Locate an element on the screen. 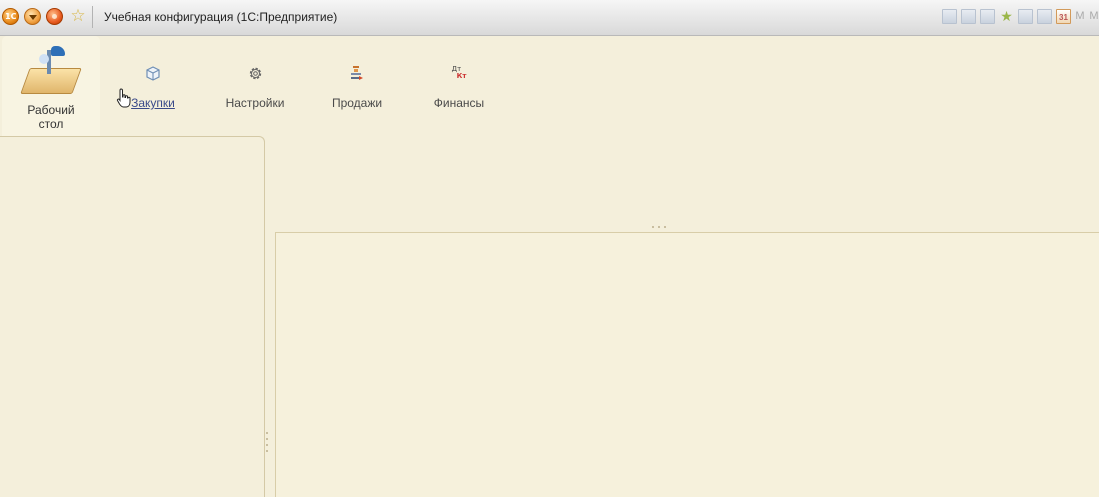  history-icon is located at coordinates (1025, 16).